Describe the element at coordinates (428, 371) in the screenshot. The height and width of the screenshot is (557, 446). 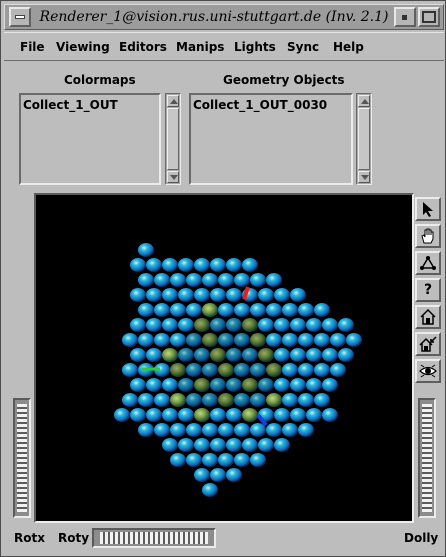
I see `view-all-button` at that location.